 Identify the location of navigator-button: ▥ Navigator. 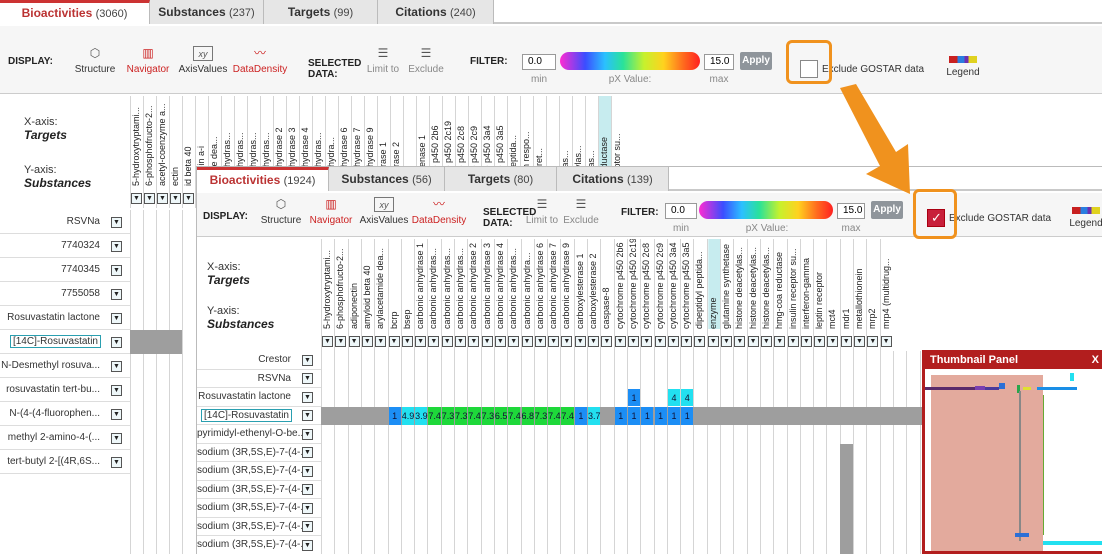
(148, 60).